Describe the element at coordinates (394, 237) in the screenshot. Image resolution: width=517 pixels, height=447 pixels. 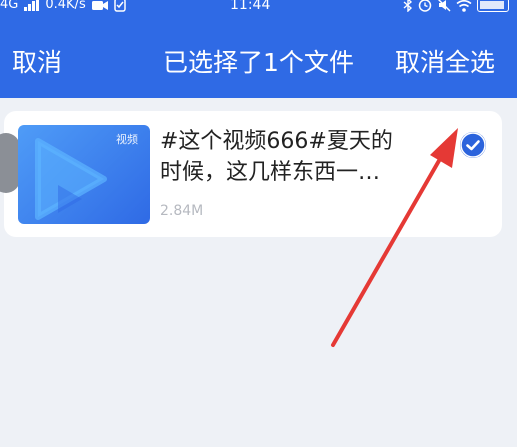
I see `annotation-arrow` at that location.